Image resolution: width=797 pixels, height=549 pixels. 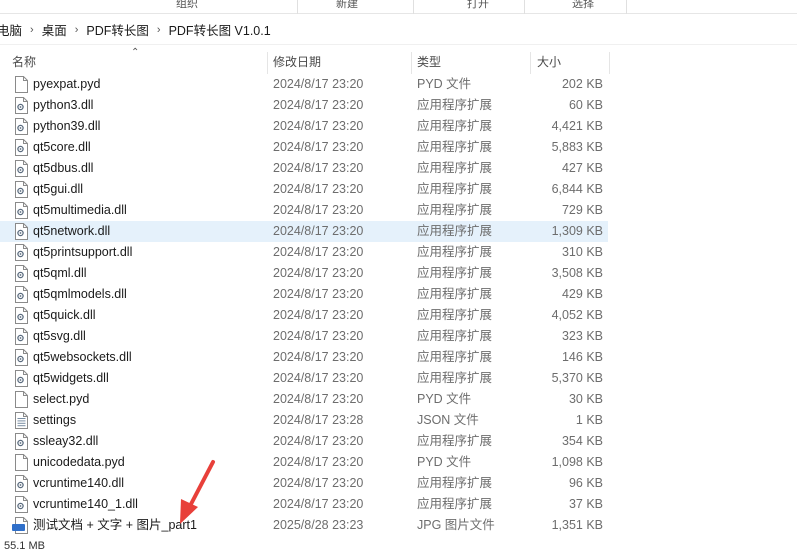 I want to click on file-size: 5,370 KB, so click(x=577, y=378).